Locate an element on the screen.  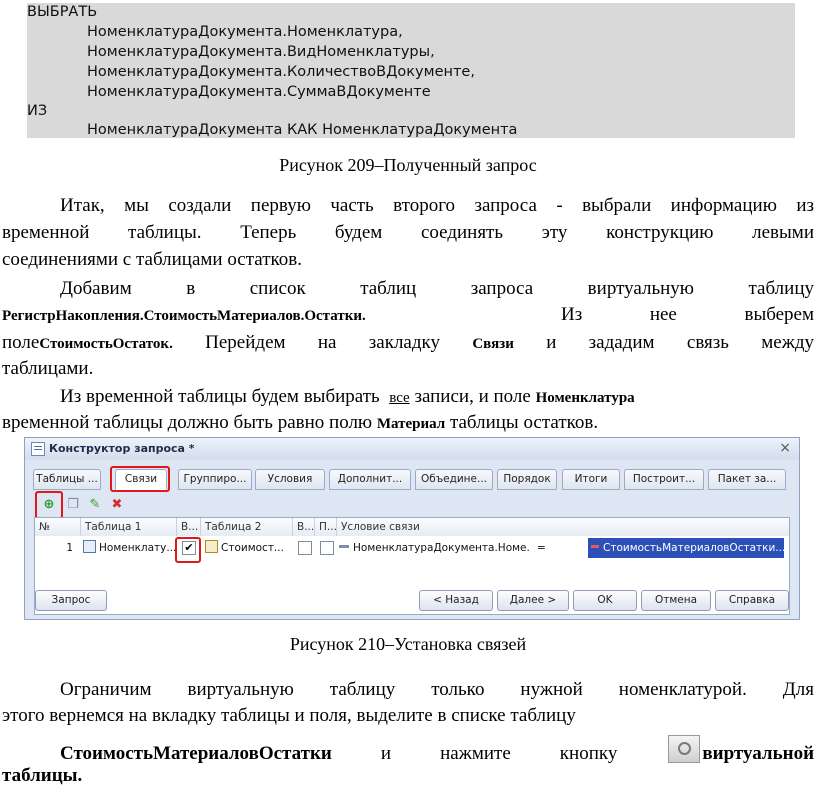
back-button: < Назад is located at coordinates (456, 600).